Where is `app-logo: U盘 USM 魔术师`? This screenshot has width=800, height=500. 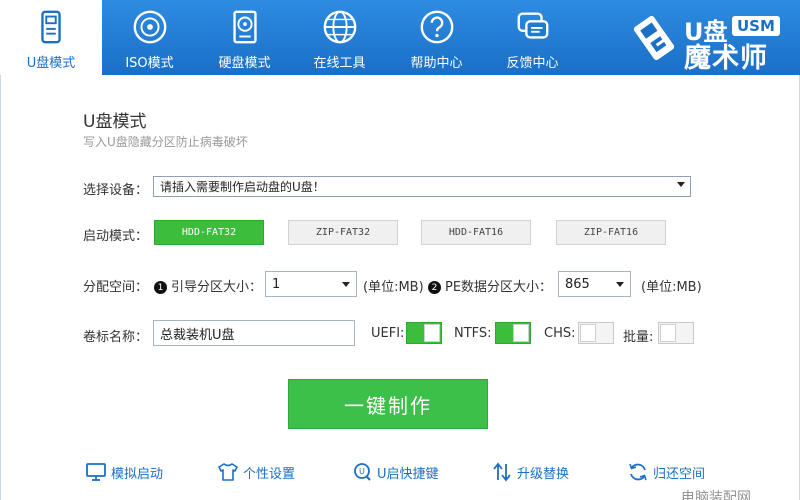
app-logo: U盘 USM 魔术师 is located at coordinates (708, 40).